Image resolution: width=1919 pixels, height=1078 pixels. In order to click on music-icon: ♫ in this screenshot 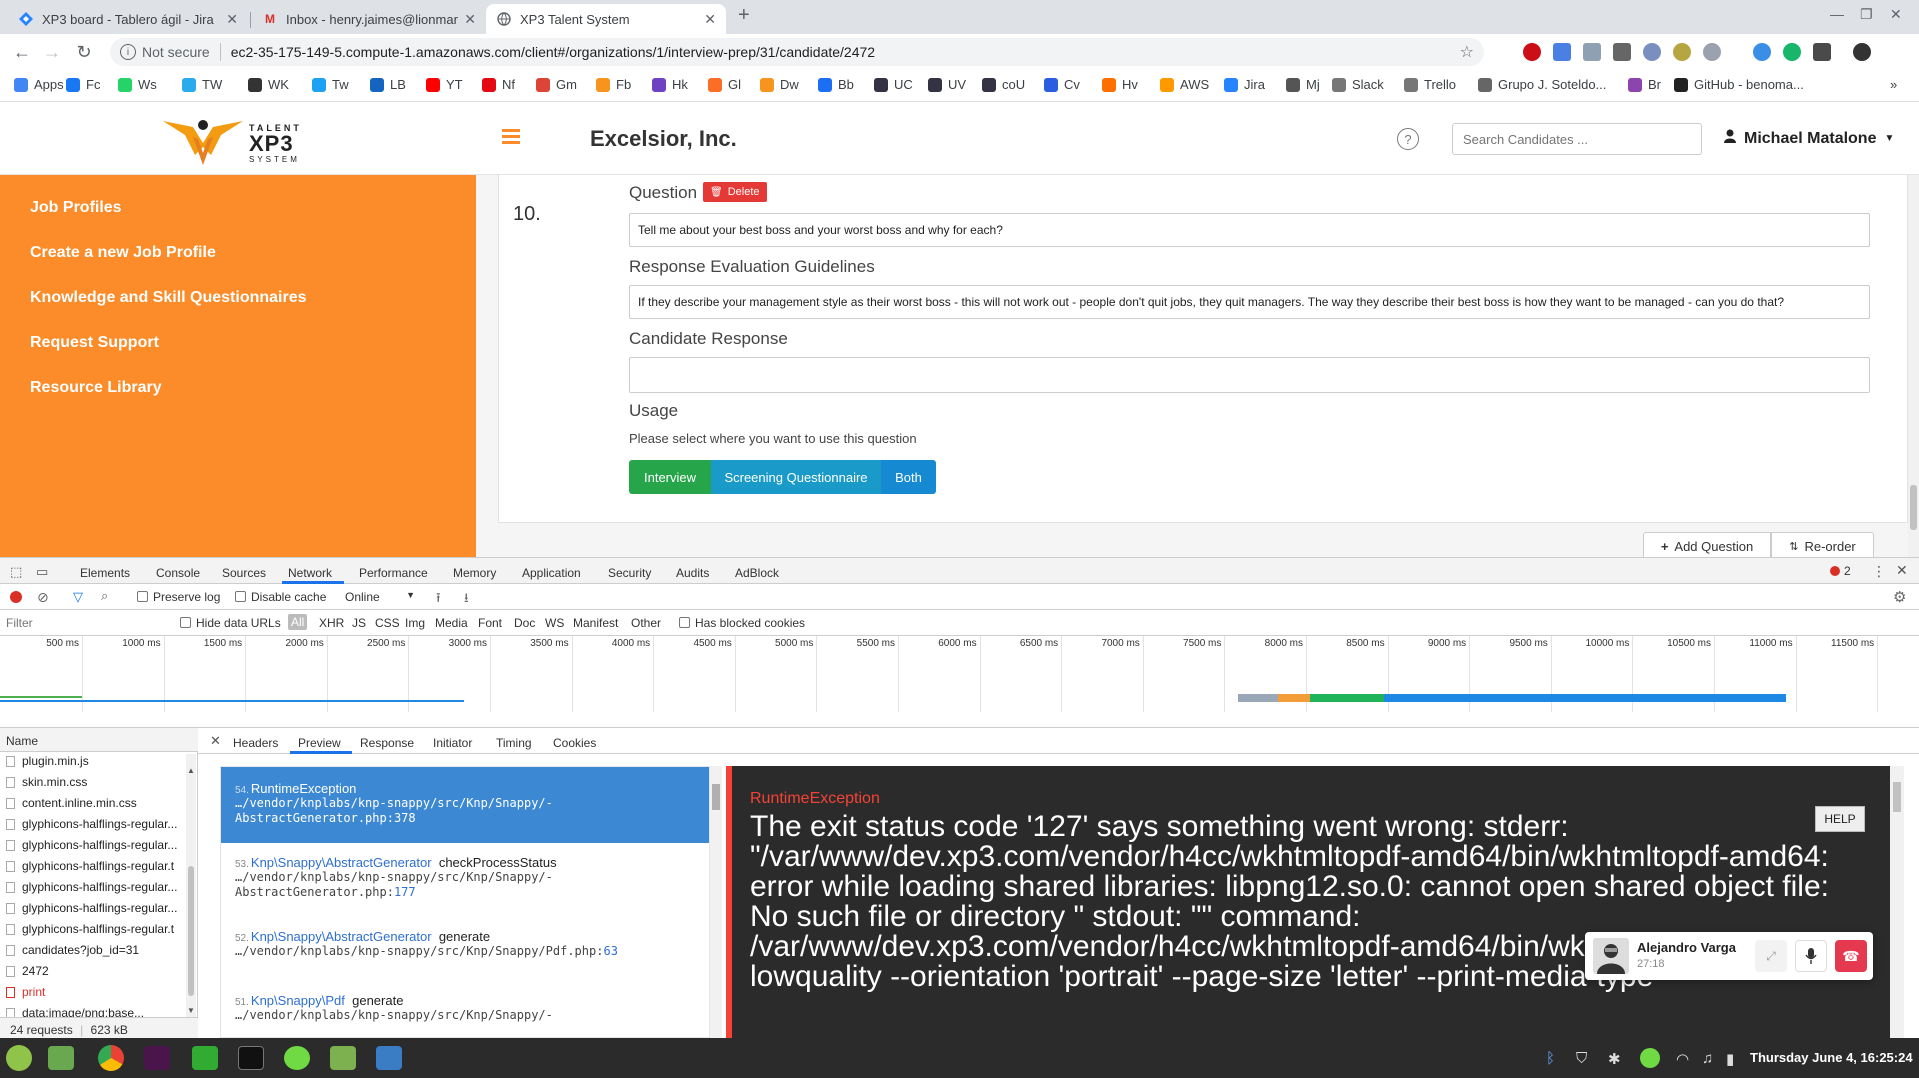, I will do `click(1707, 1058)`.